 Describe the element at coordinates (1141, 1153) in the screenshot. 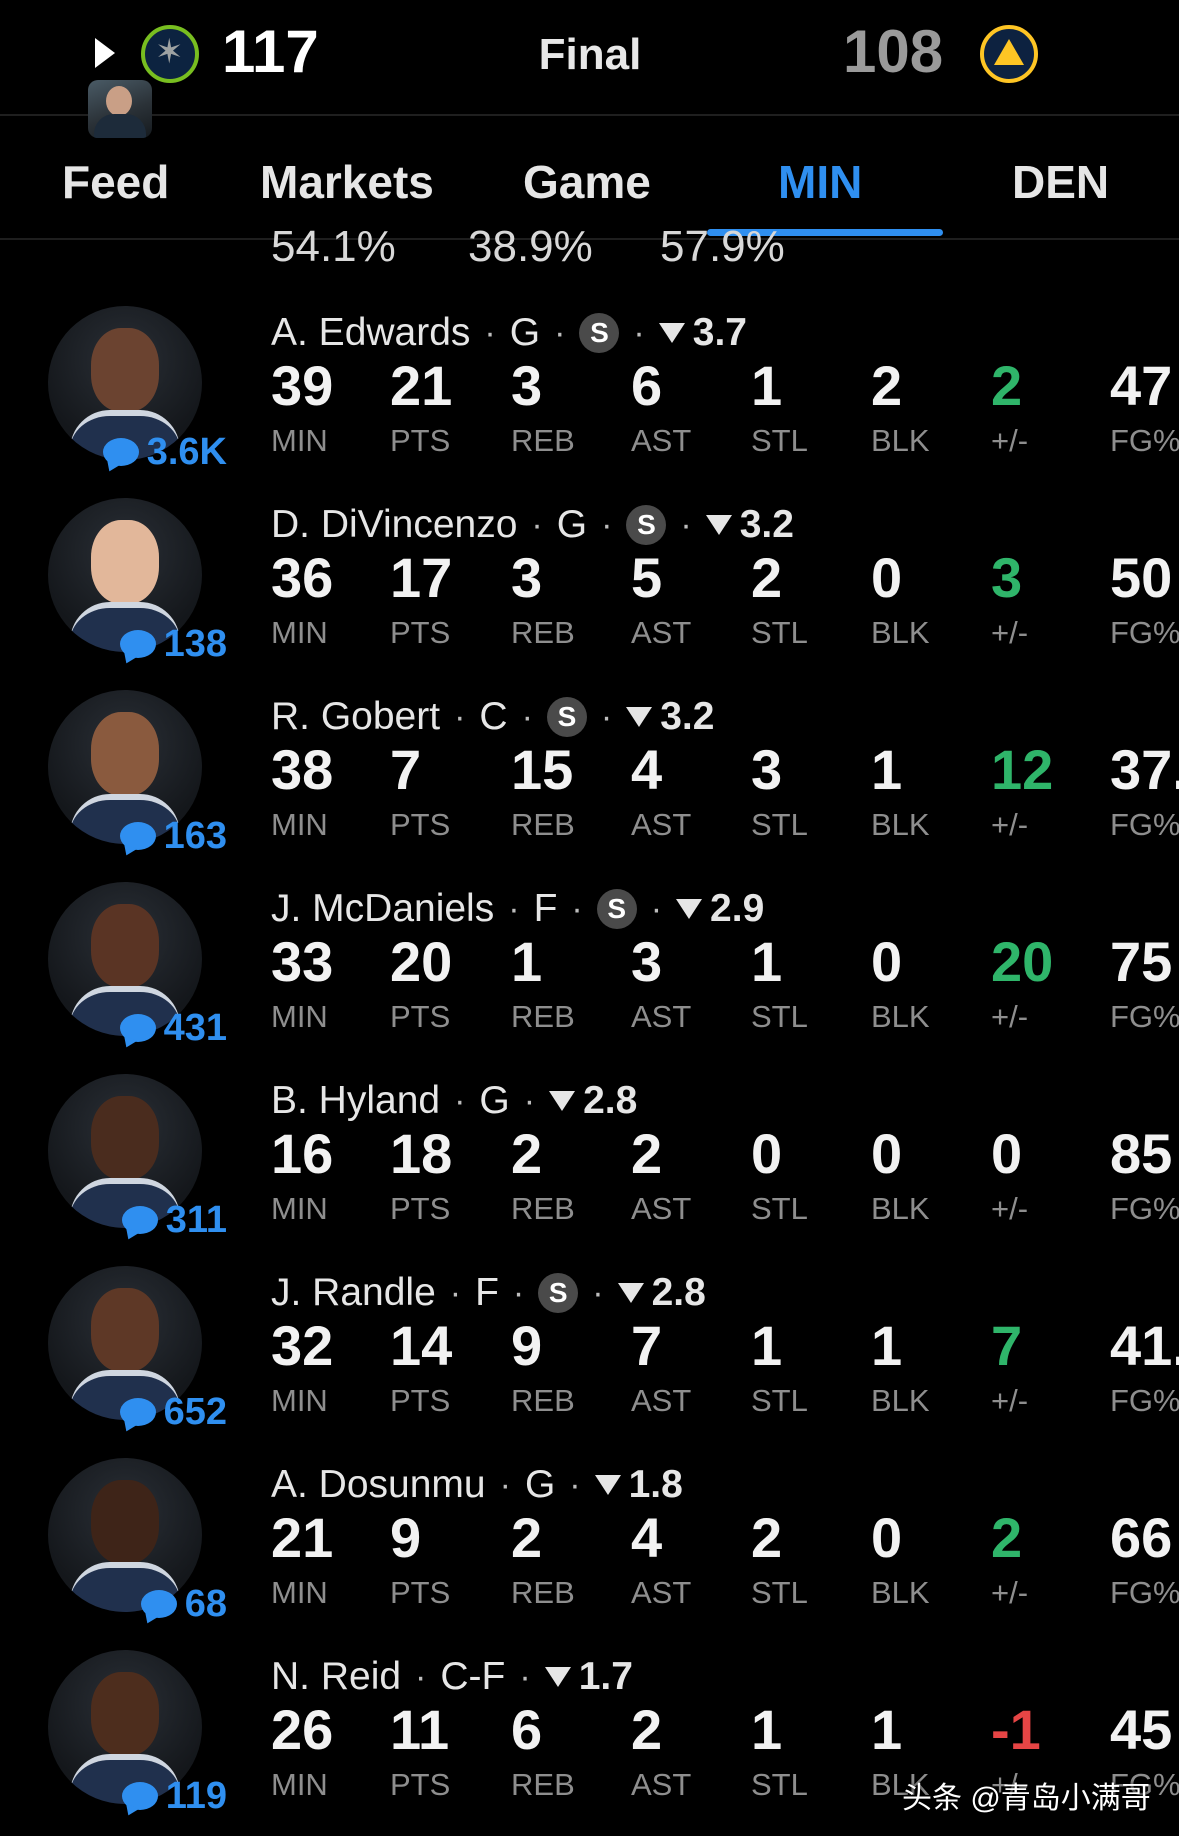

I see `stat-value: 85` at that location.